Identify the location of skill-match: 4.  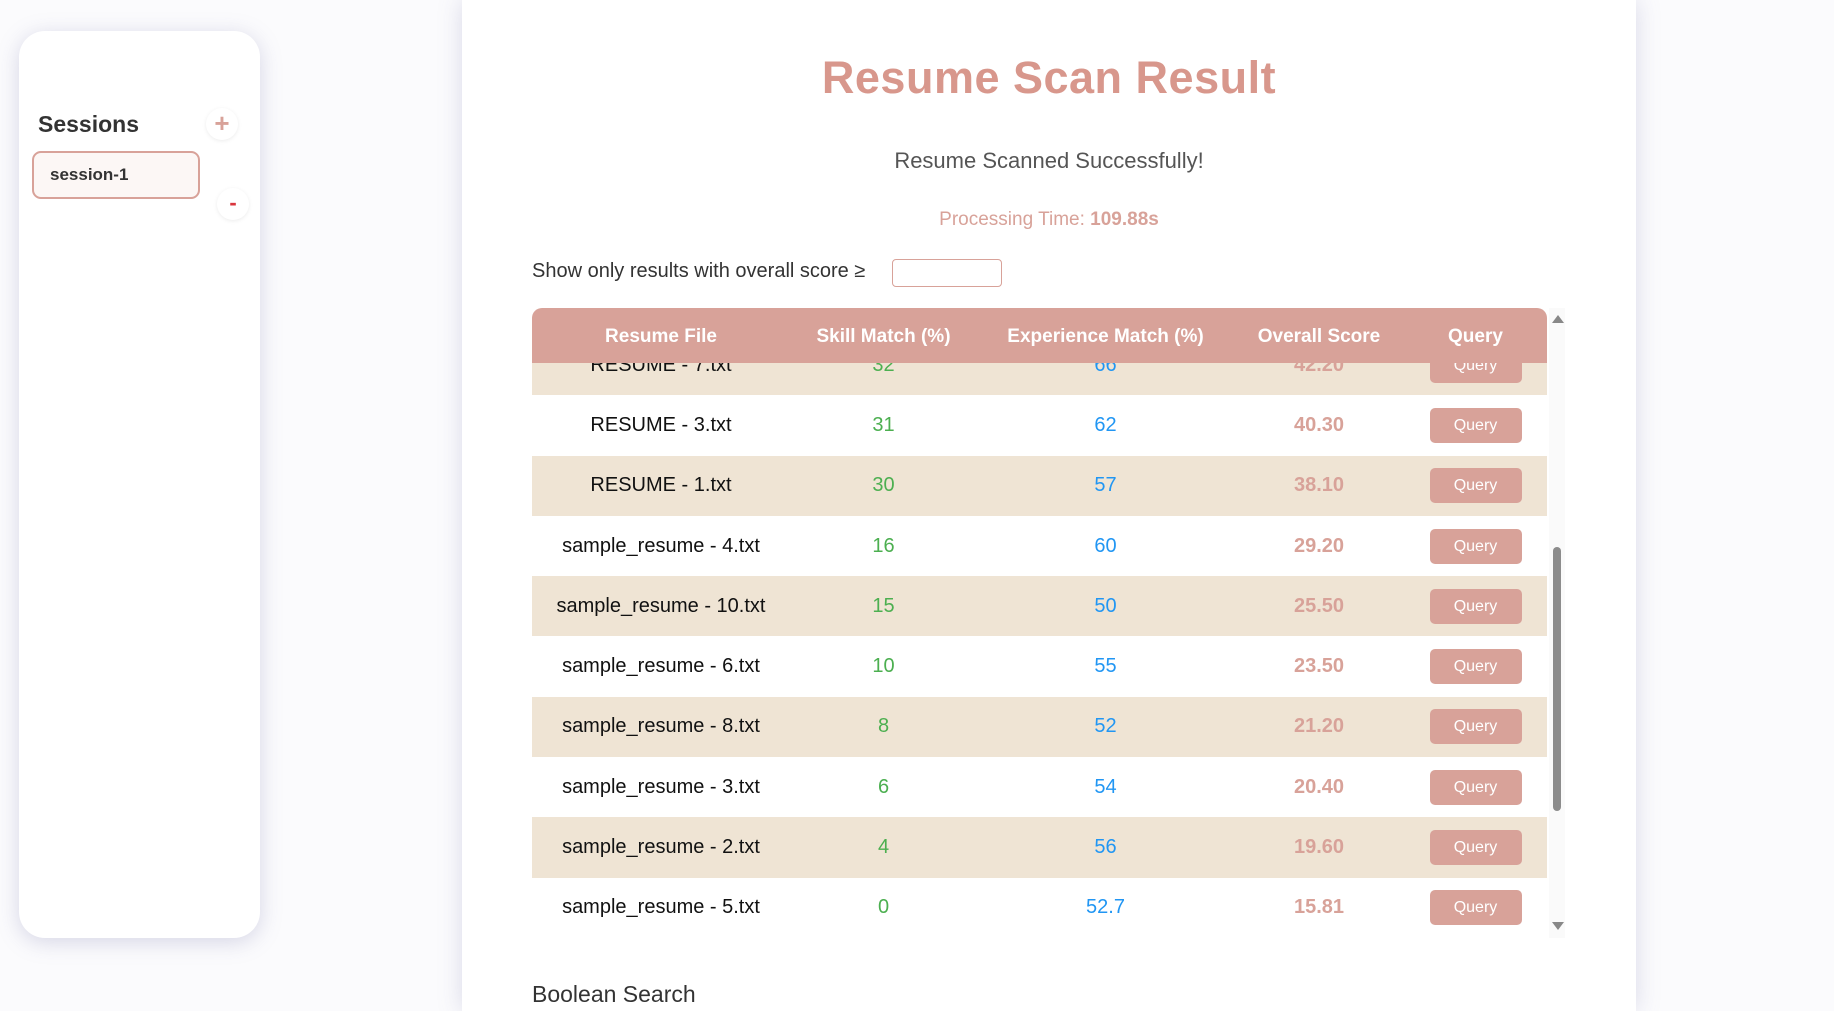
(883, 847).